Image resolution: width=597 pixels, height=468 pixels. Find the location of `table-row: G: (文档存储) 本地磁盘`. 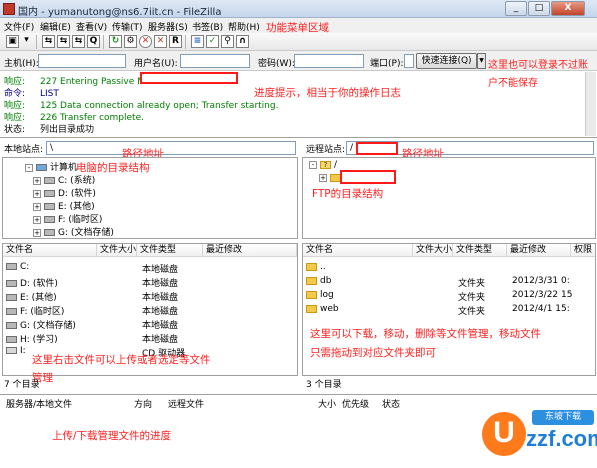

table-row: G: (文档存储) 本地磁盘 is located at coordinates (151, 324).